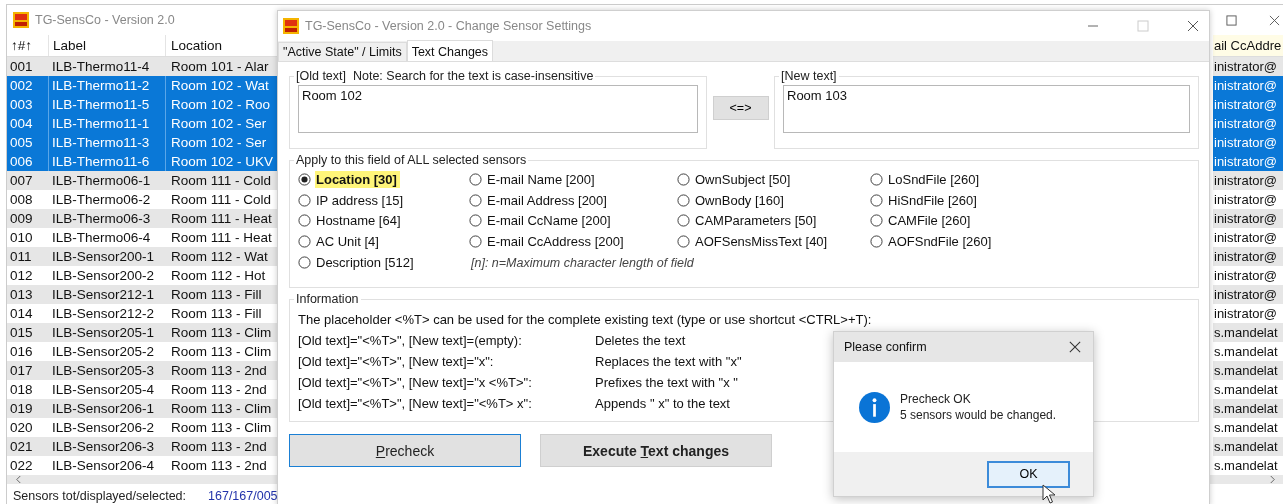  What do you see at coordinates (585, 320) in the screenshot?
I see `info-text: The placeholder <%T> can be used for the complete existing text (type or use shortcut <CTRL>+T):` at bounding box center [585, 320].